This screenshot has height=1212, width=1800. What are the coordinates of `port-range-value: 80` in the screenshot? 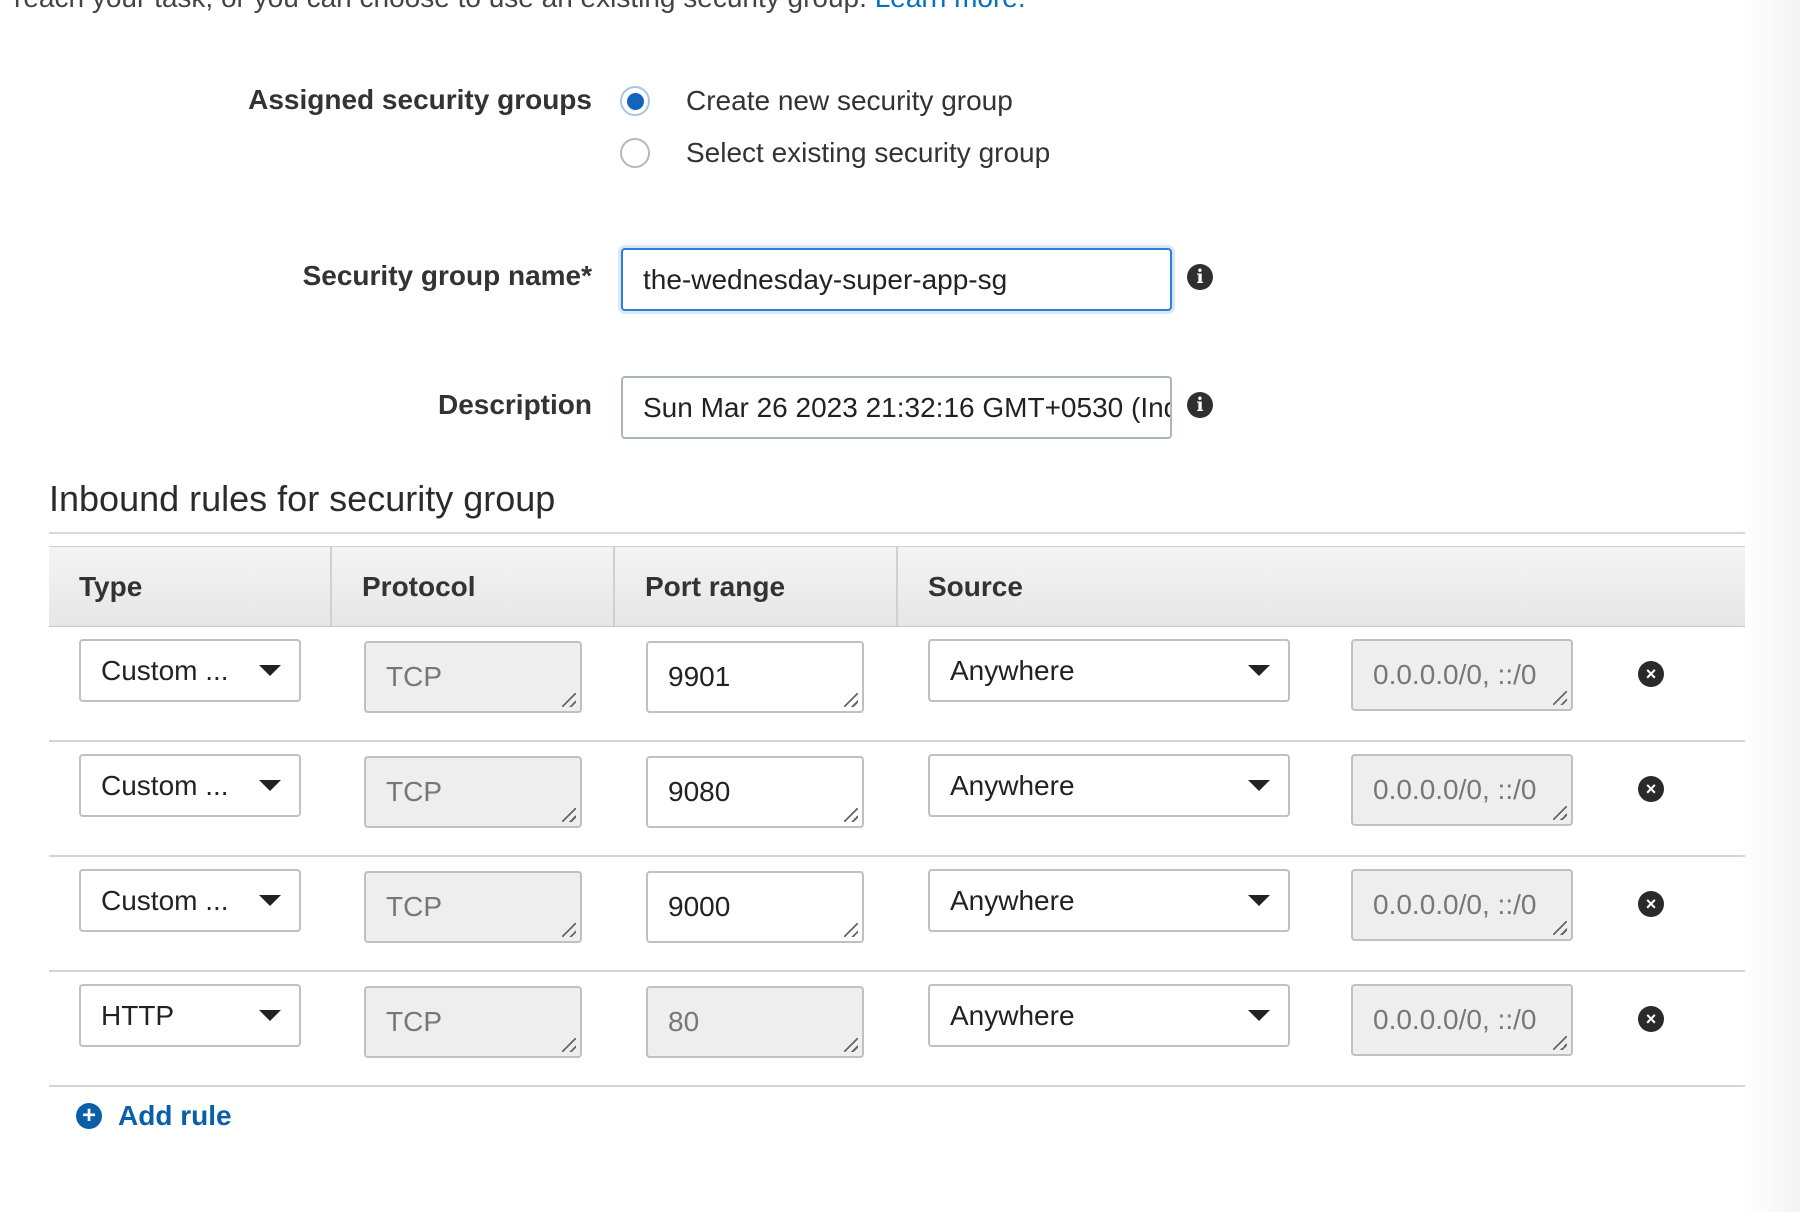 It's located at (684, 1021).